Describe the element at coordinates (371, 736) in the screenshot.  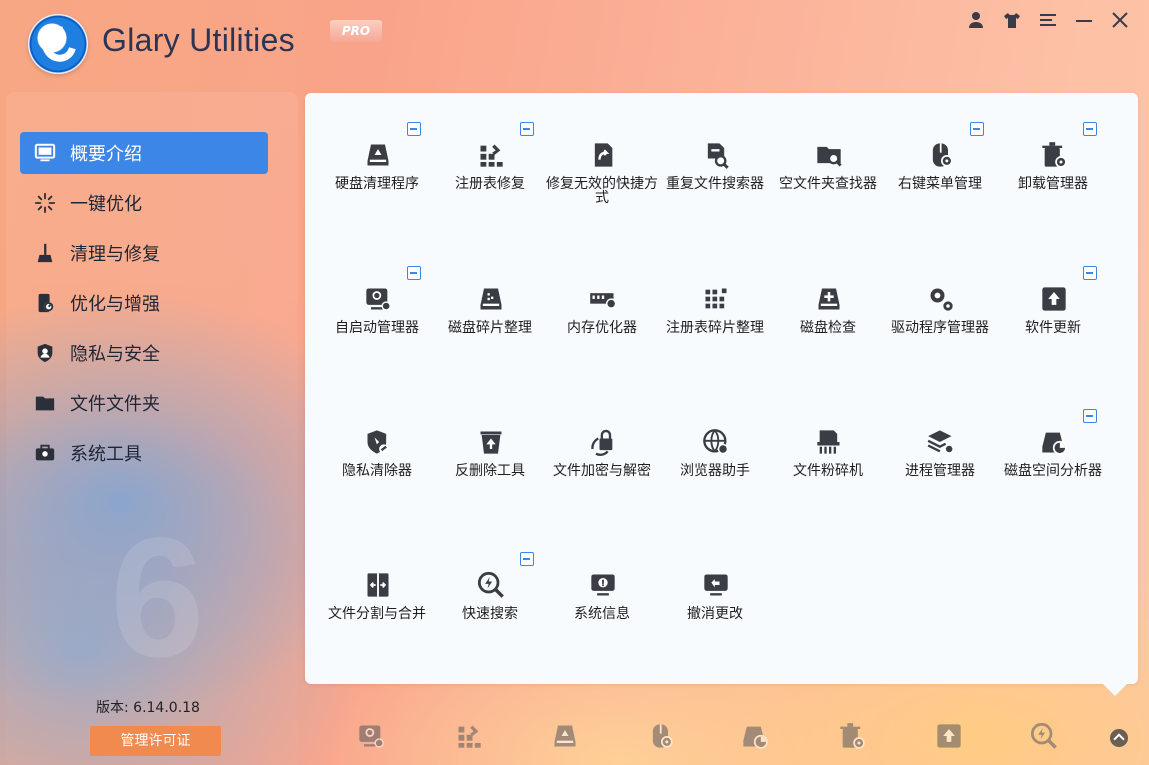
I see `dock-startup-manager-icon` at that location.